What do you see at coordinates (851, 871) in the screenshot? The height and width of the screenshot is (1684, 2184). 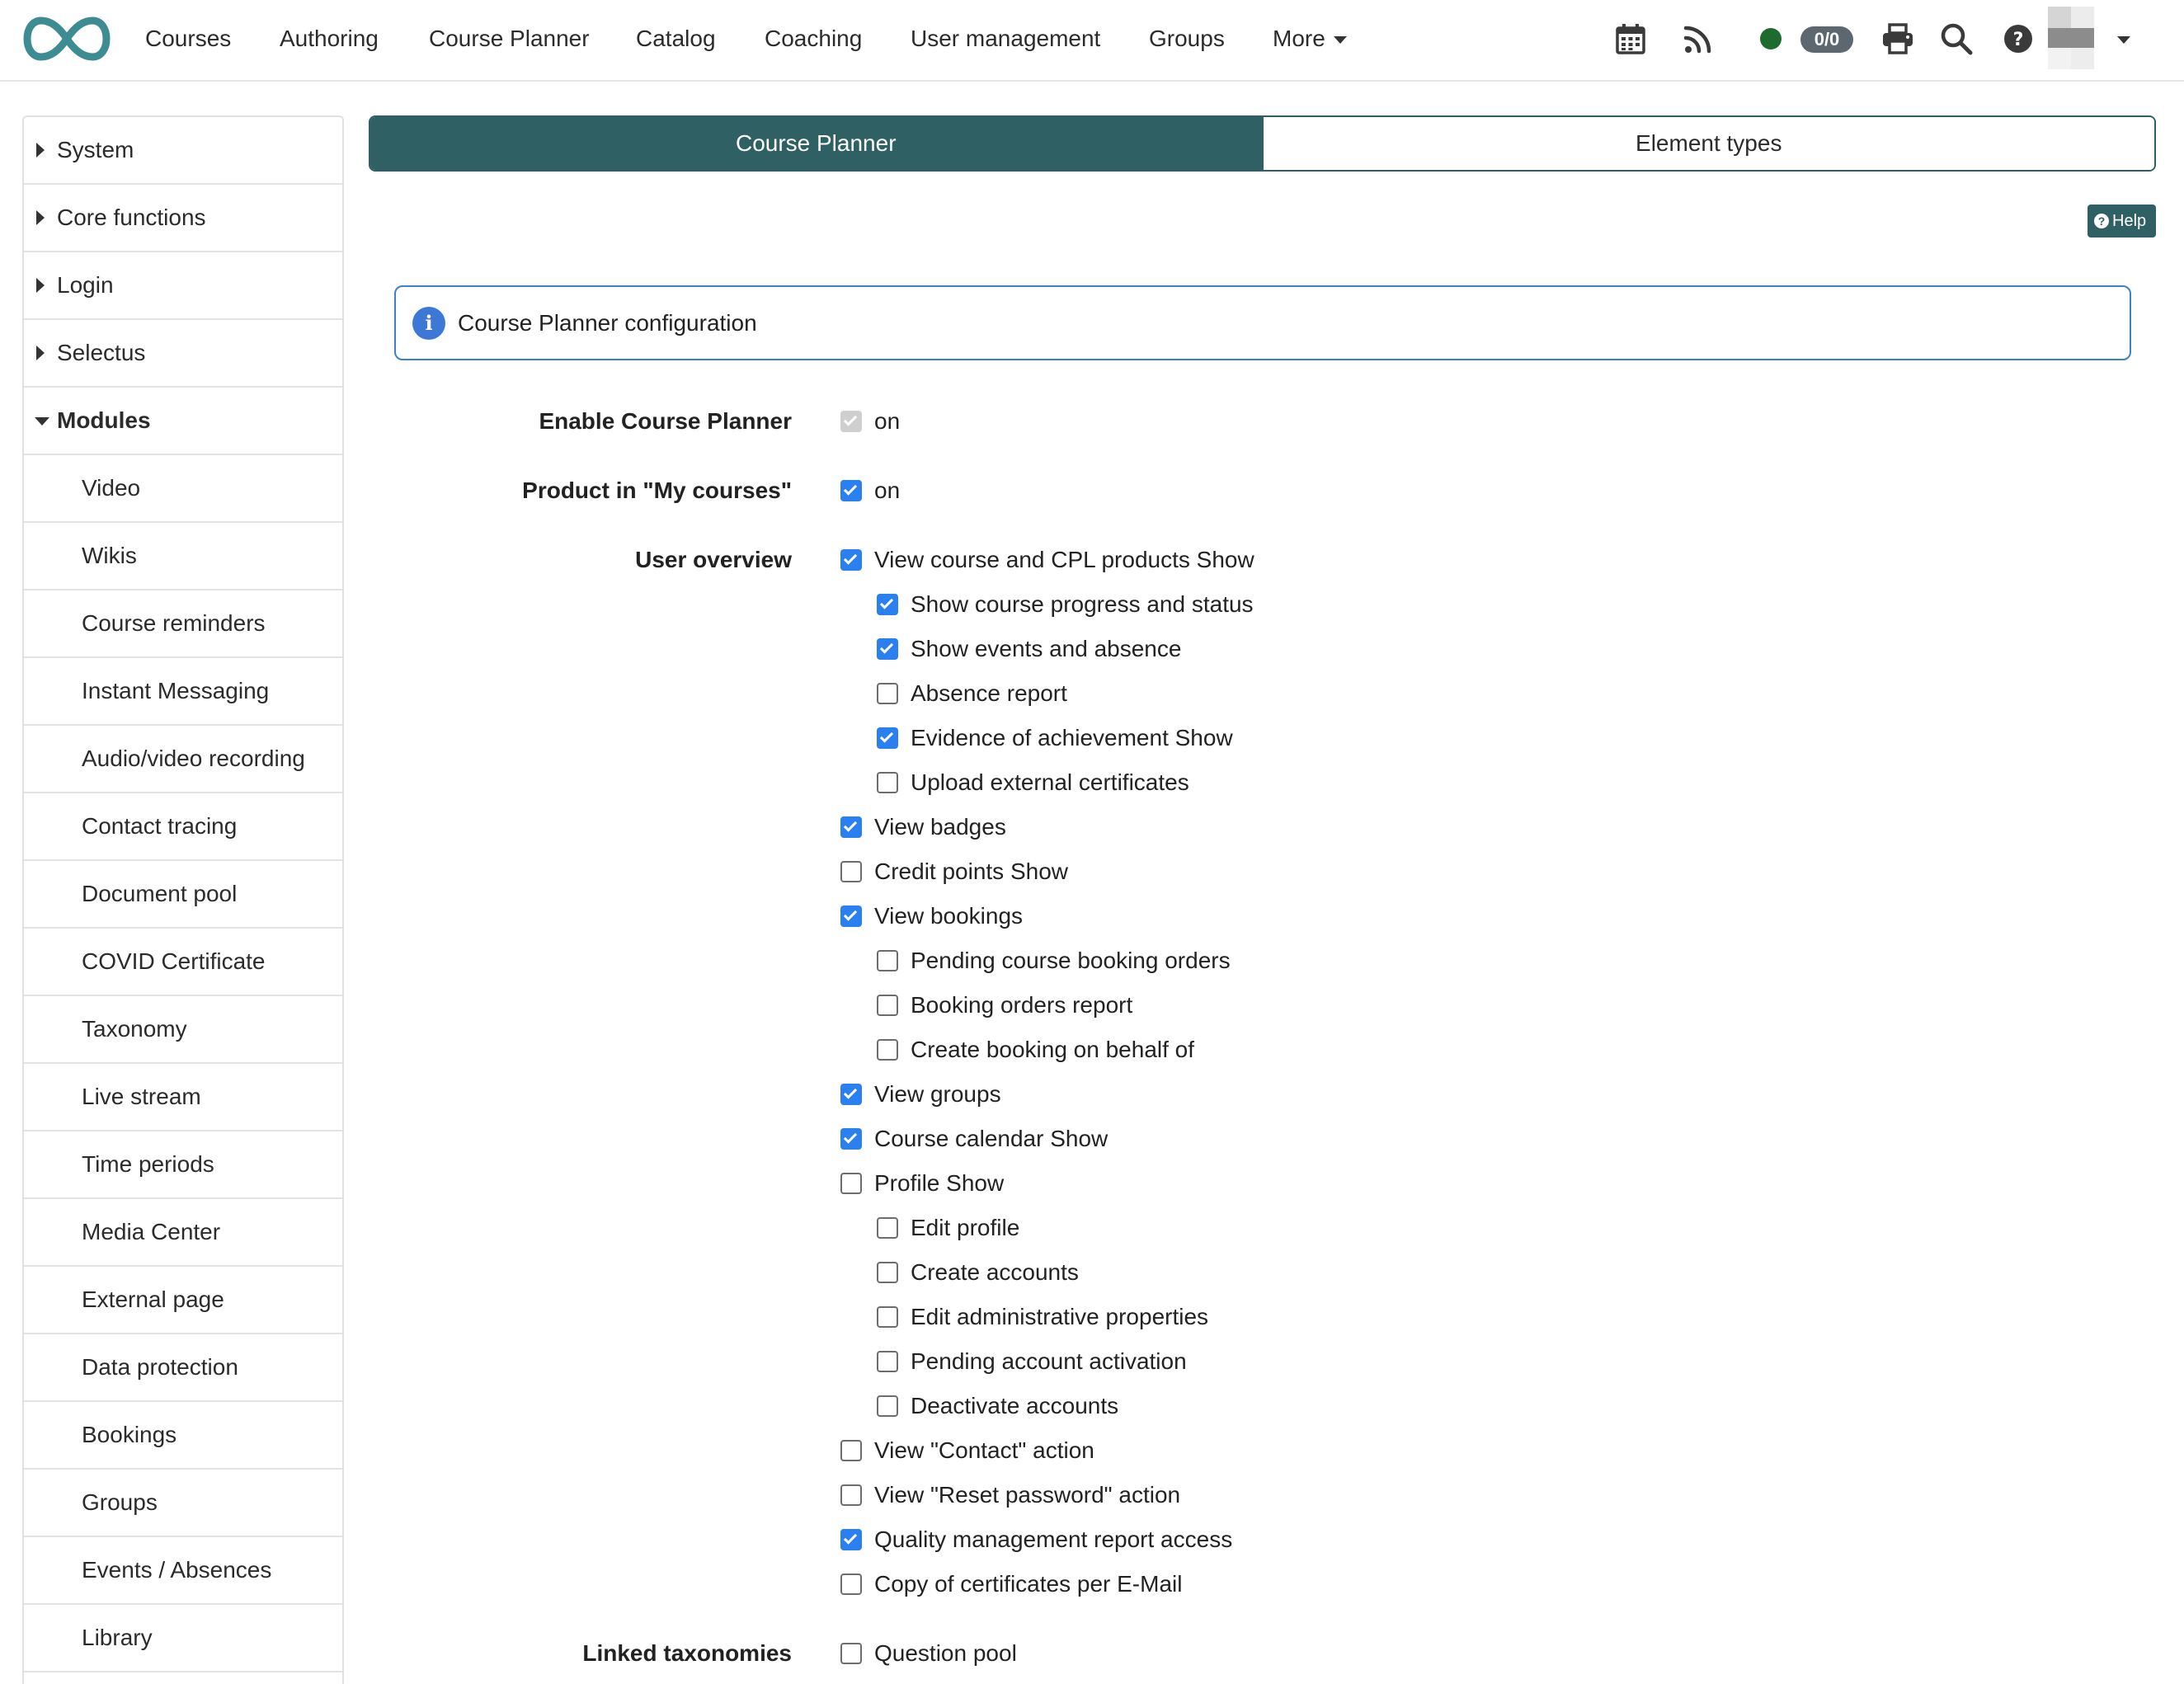 I see `checkbox-credit-points-show` at bounding box center [851, 871].